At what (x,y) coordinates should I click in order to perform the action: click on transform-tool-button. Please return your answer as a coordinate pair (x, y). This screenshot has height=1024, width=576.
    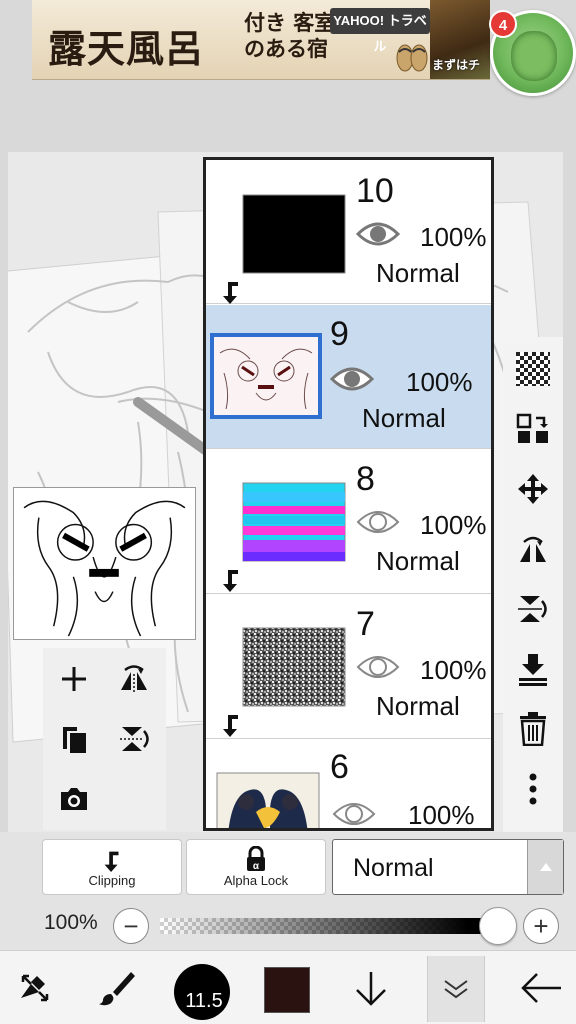
    Looking at the image, I should click on (35, 987).